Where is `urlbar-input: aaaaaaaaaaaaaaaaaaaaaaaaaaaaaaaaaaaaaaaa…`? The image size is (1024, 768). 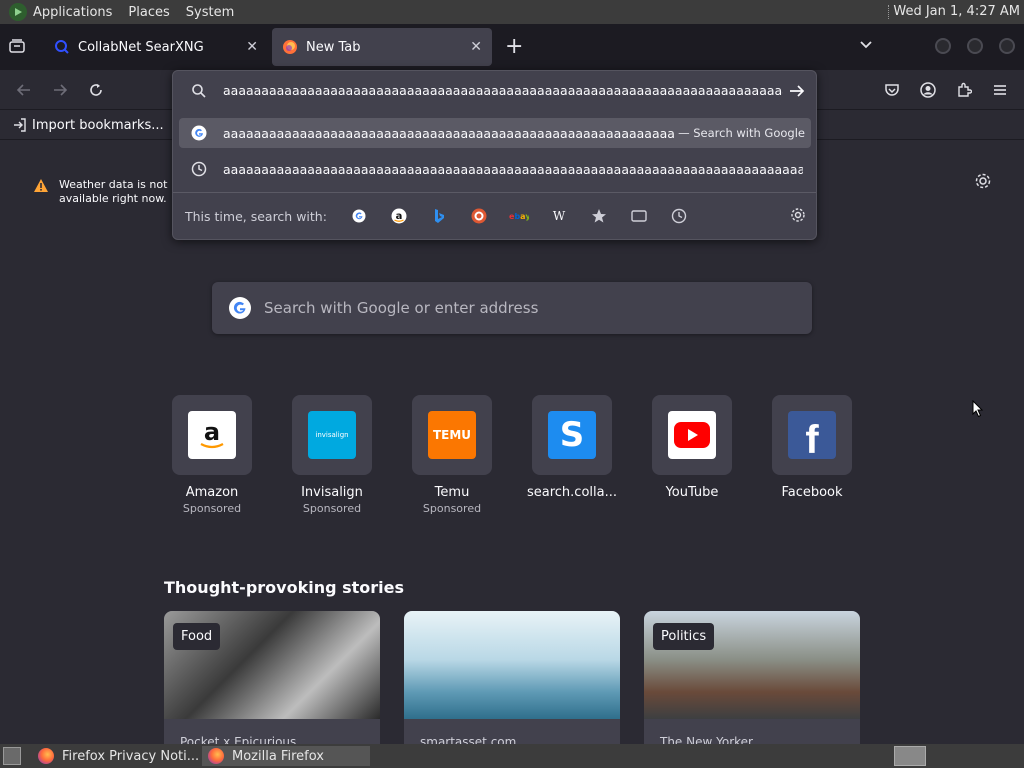
urlbar-input: aaaaaaaaaaaaaaaaaaaaaaaaaaaaaaaaaaaaaaaa… is located at coordinates (503, 90).